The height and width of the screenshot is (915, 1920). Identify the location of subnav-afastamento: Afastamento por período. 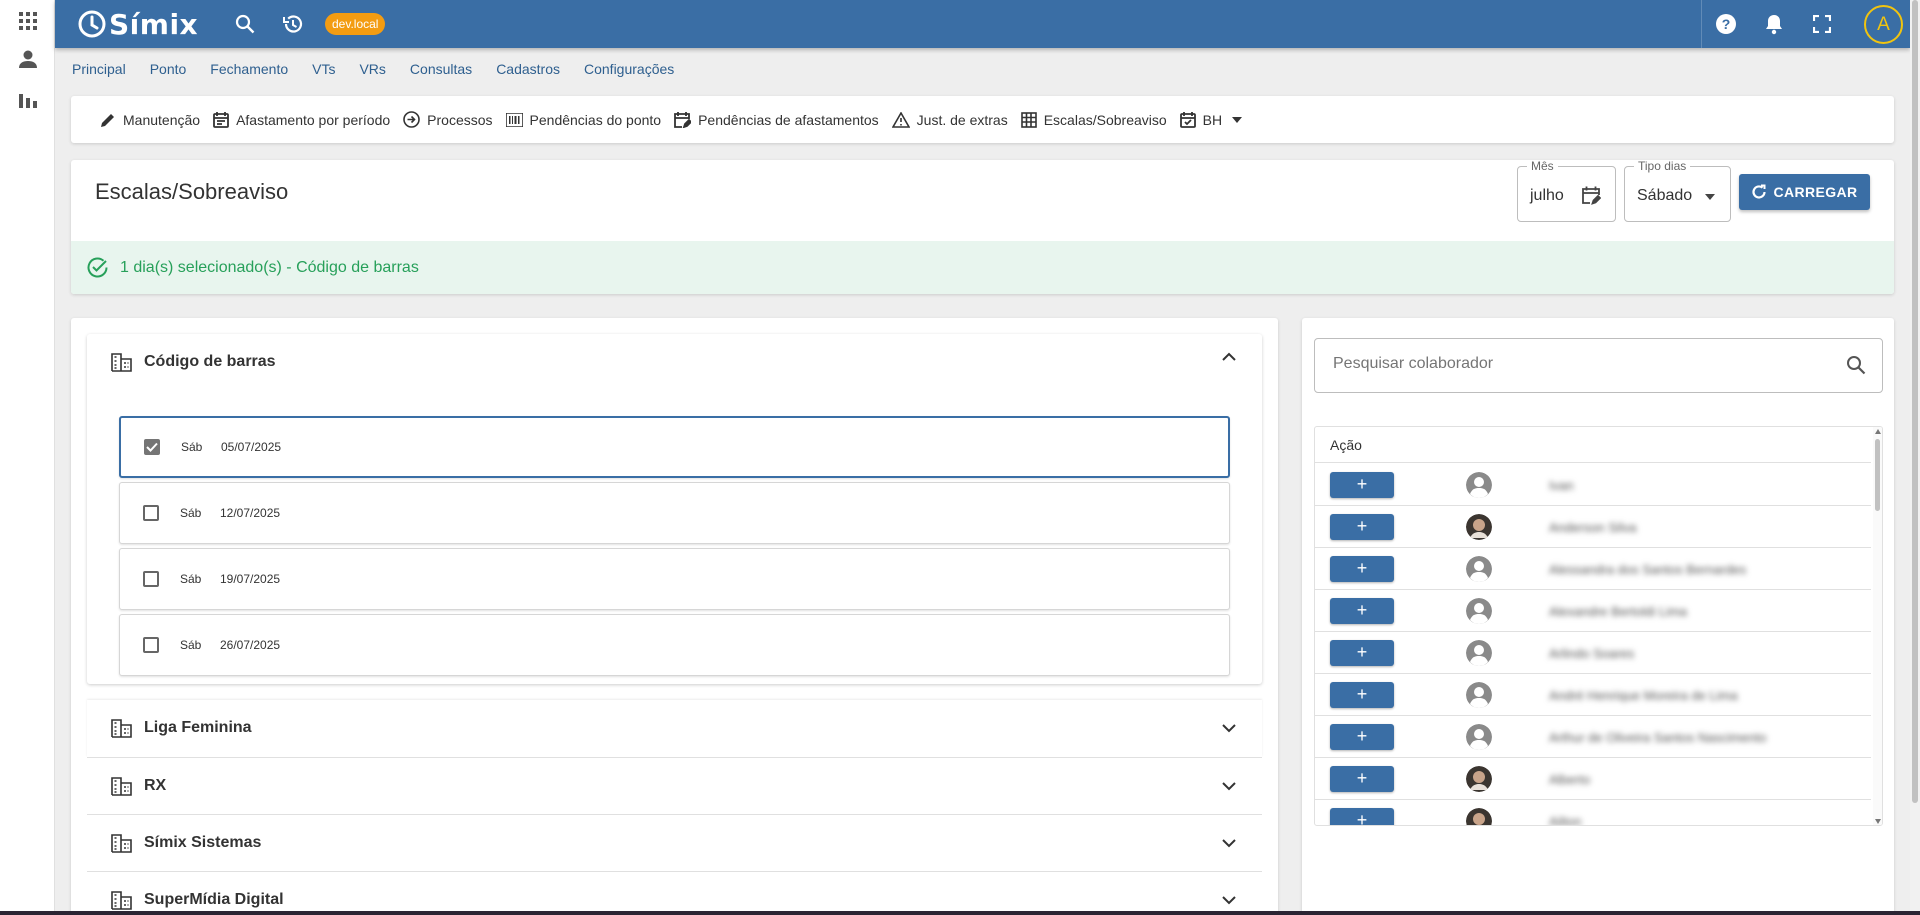
(301, 119).